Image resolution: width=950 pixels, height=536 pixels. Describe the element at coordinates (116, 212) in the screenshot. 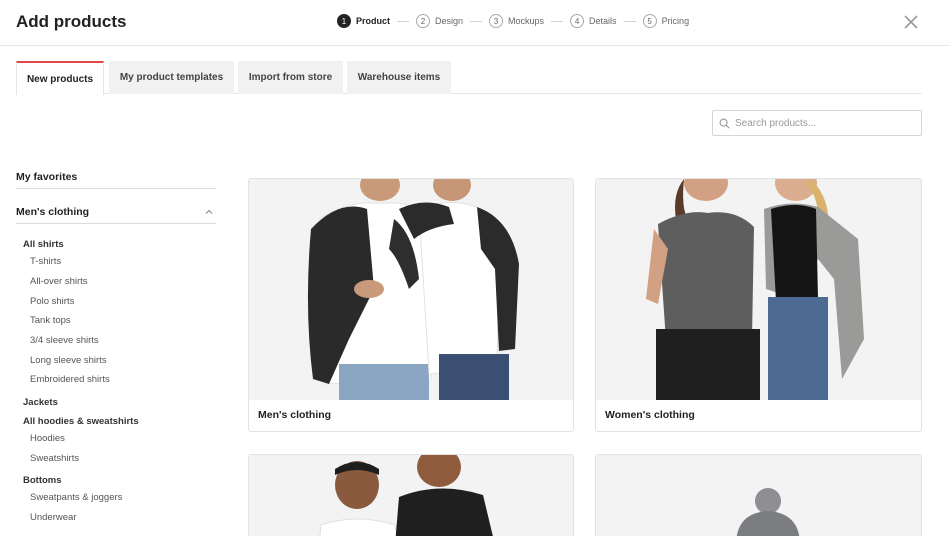

I see `category-toggle: Men's clothing` at that location.